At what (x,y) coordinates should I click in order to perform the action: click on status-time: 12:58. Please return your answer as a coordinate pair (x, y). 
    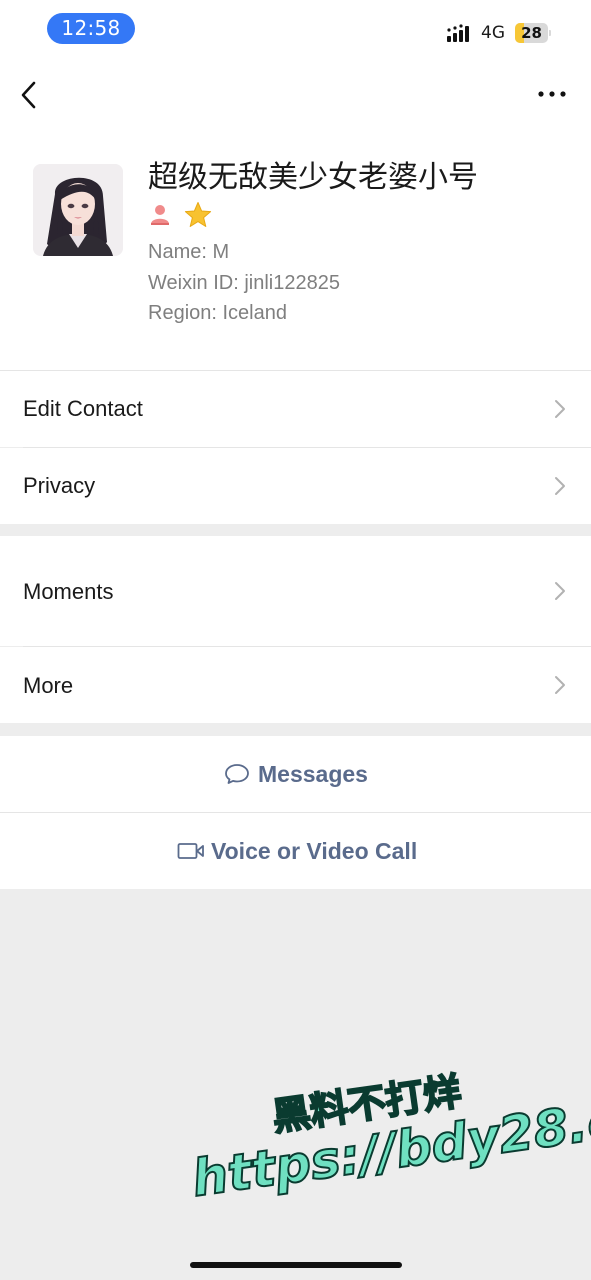
    Looking at the image, I should click on (91, 28).